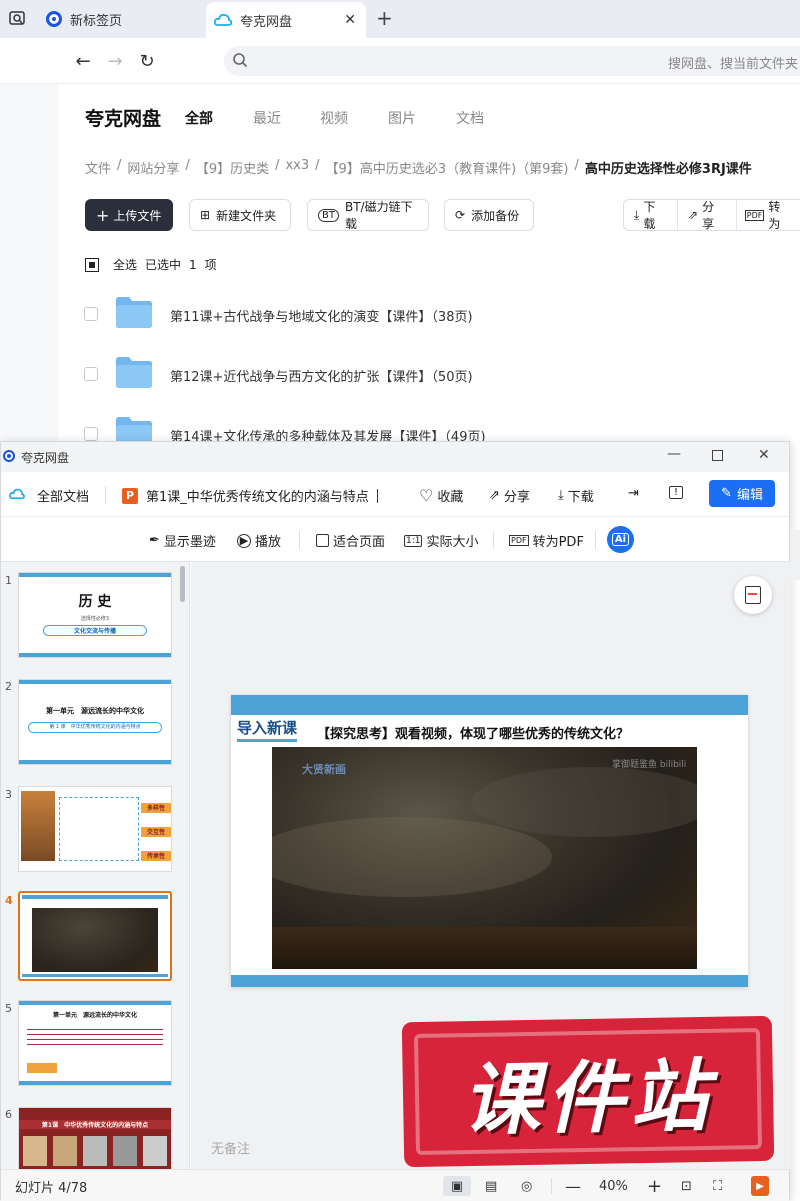 The height and width of the screenshot is (1201, 800). I want to click on maximize-icon, so click(717, 455).